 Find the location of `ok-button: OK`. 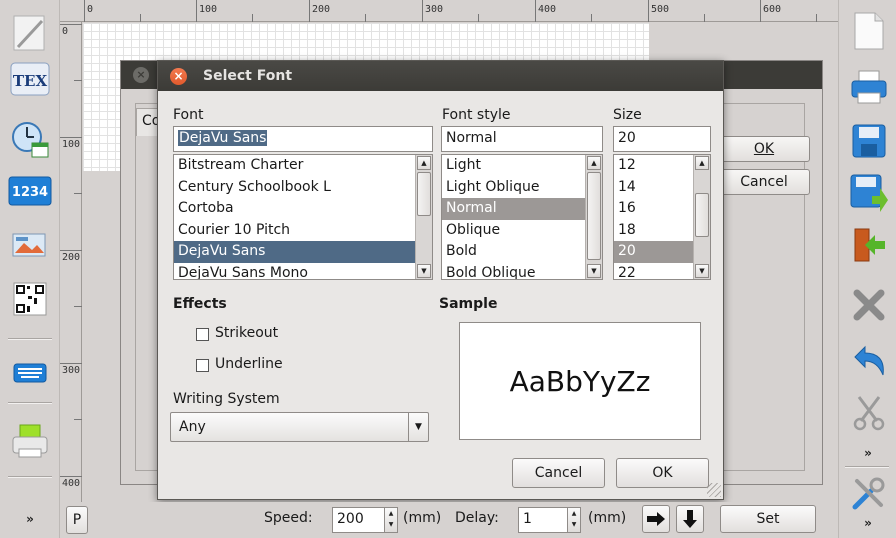

ok-button: OK is located at coordinates (662, 473).